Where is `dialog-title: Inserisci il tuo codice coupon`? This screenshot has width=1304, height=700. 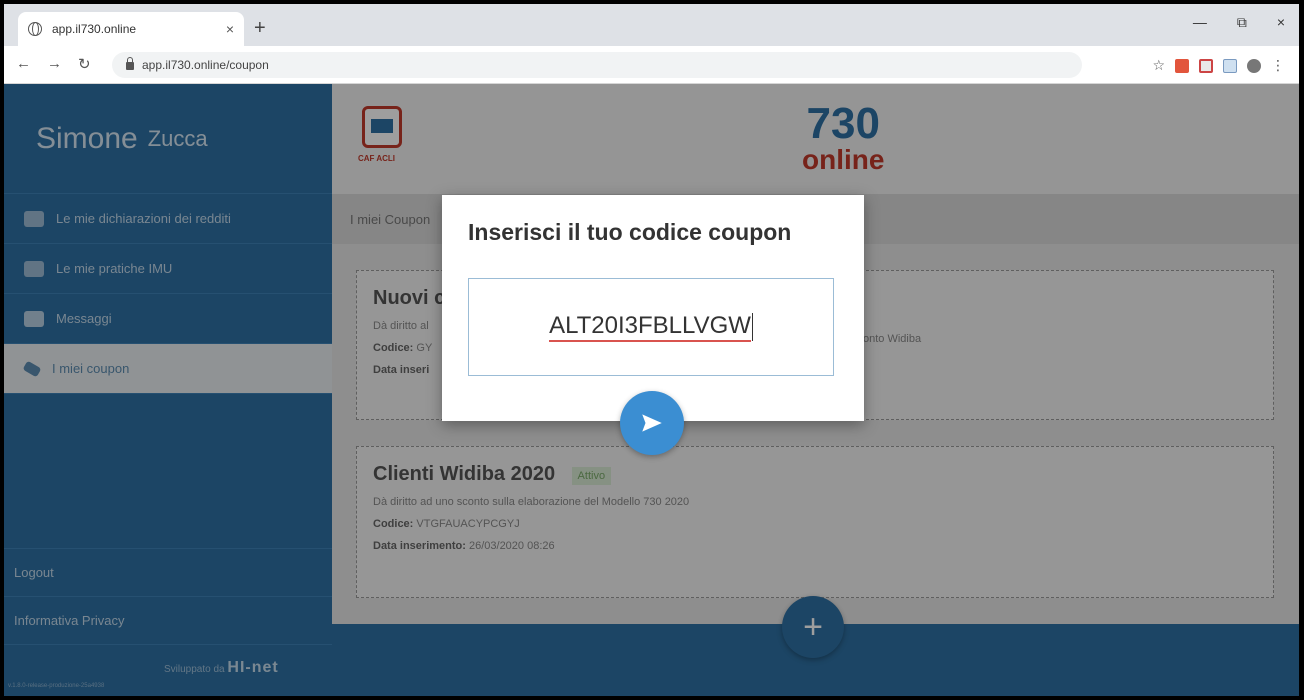
dialog-title: Inserisci il tuo codice coupon is located at coordinates (630, 232).